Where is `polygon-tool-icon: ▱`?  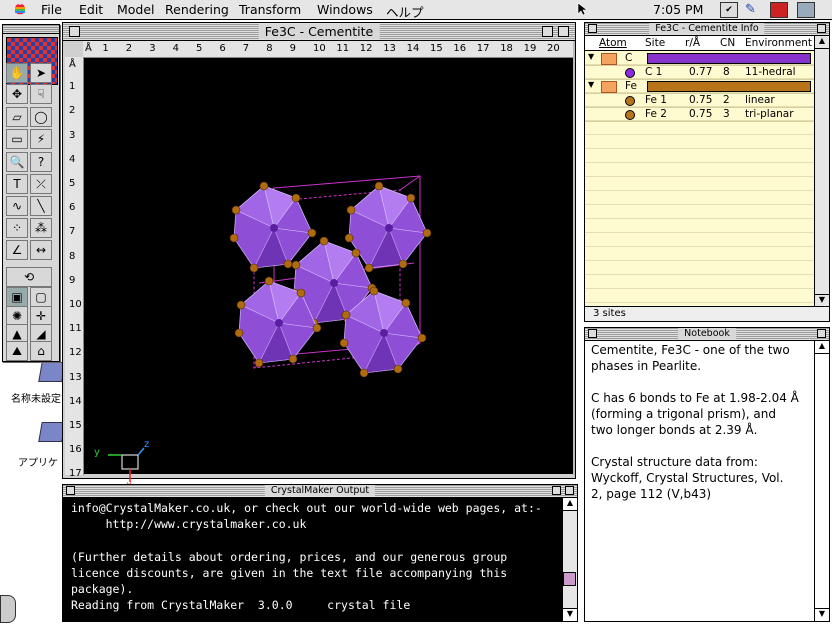
polygon-tool-icon: ▱ is located at coordinates (17, 117).